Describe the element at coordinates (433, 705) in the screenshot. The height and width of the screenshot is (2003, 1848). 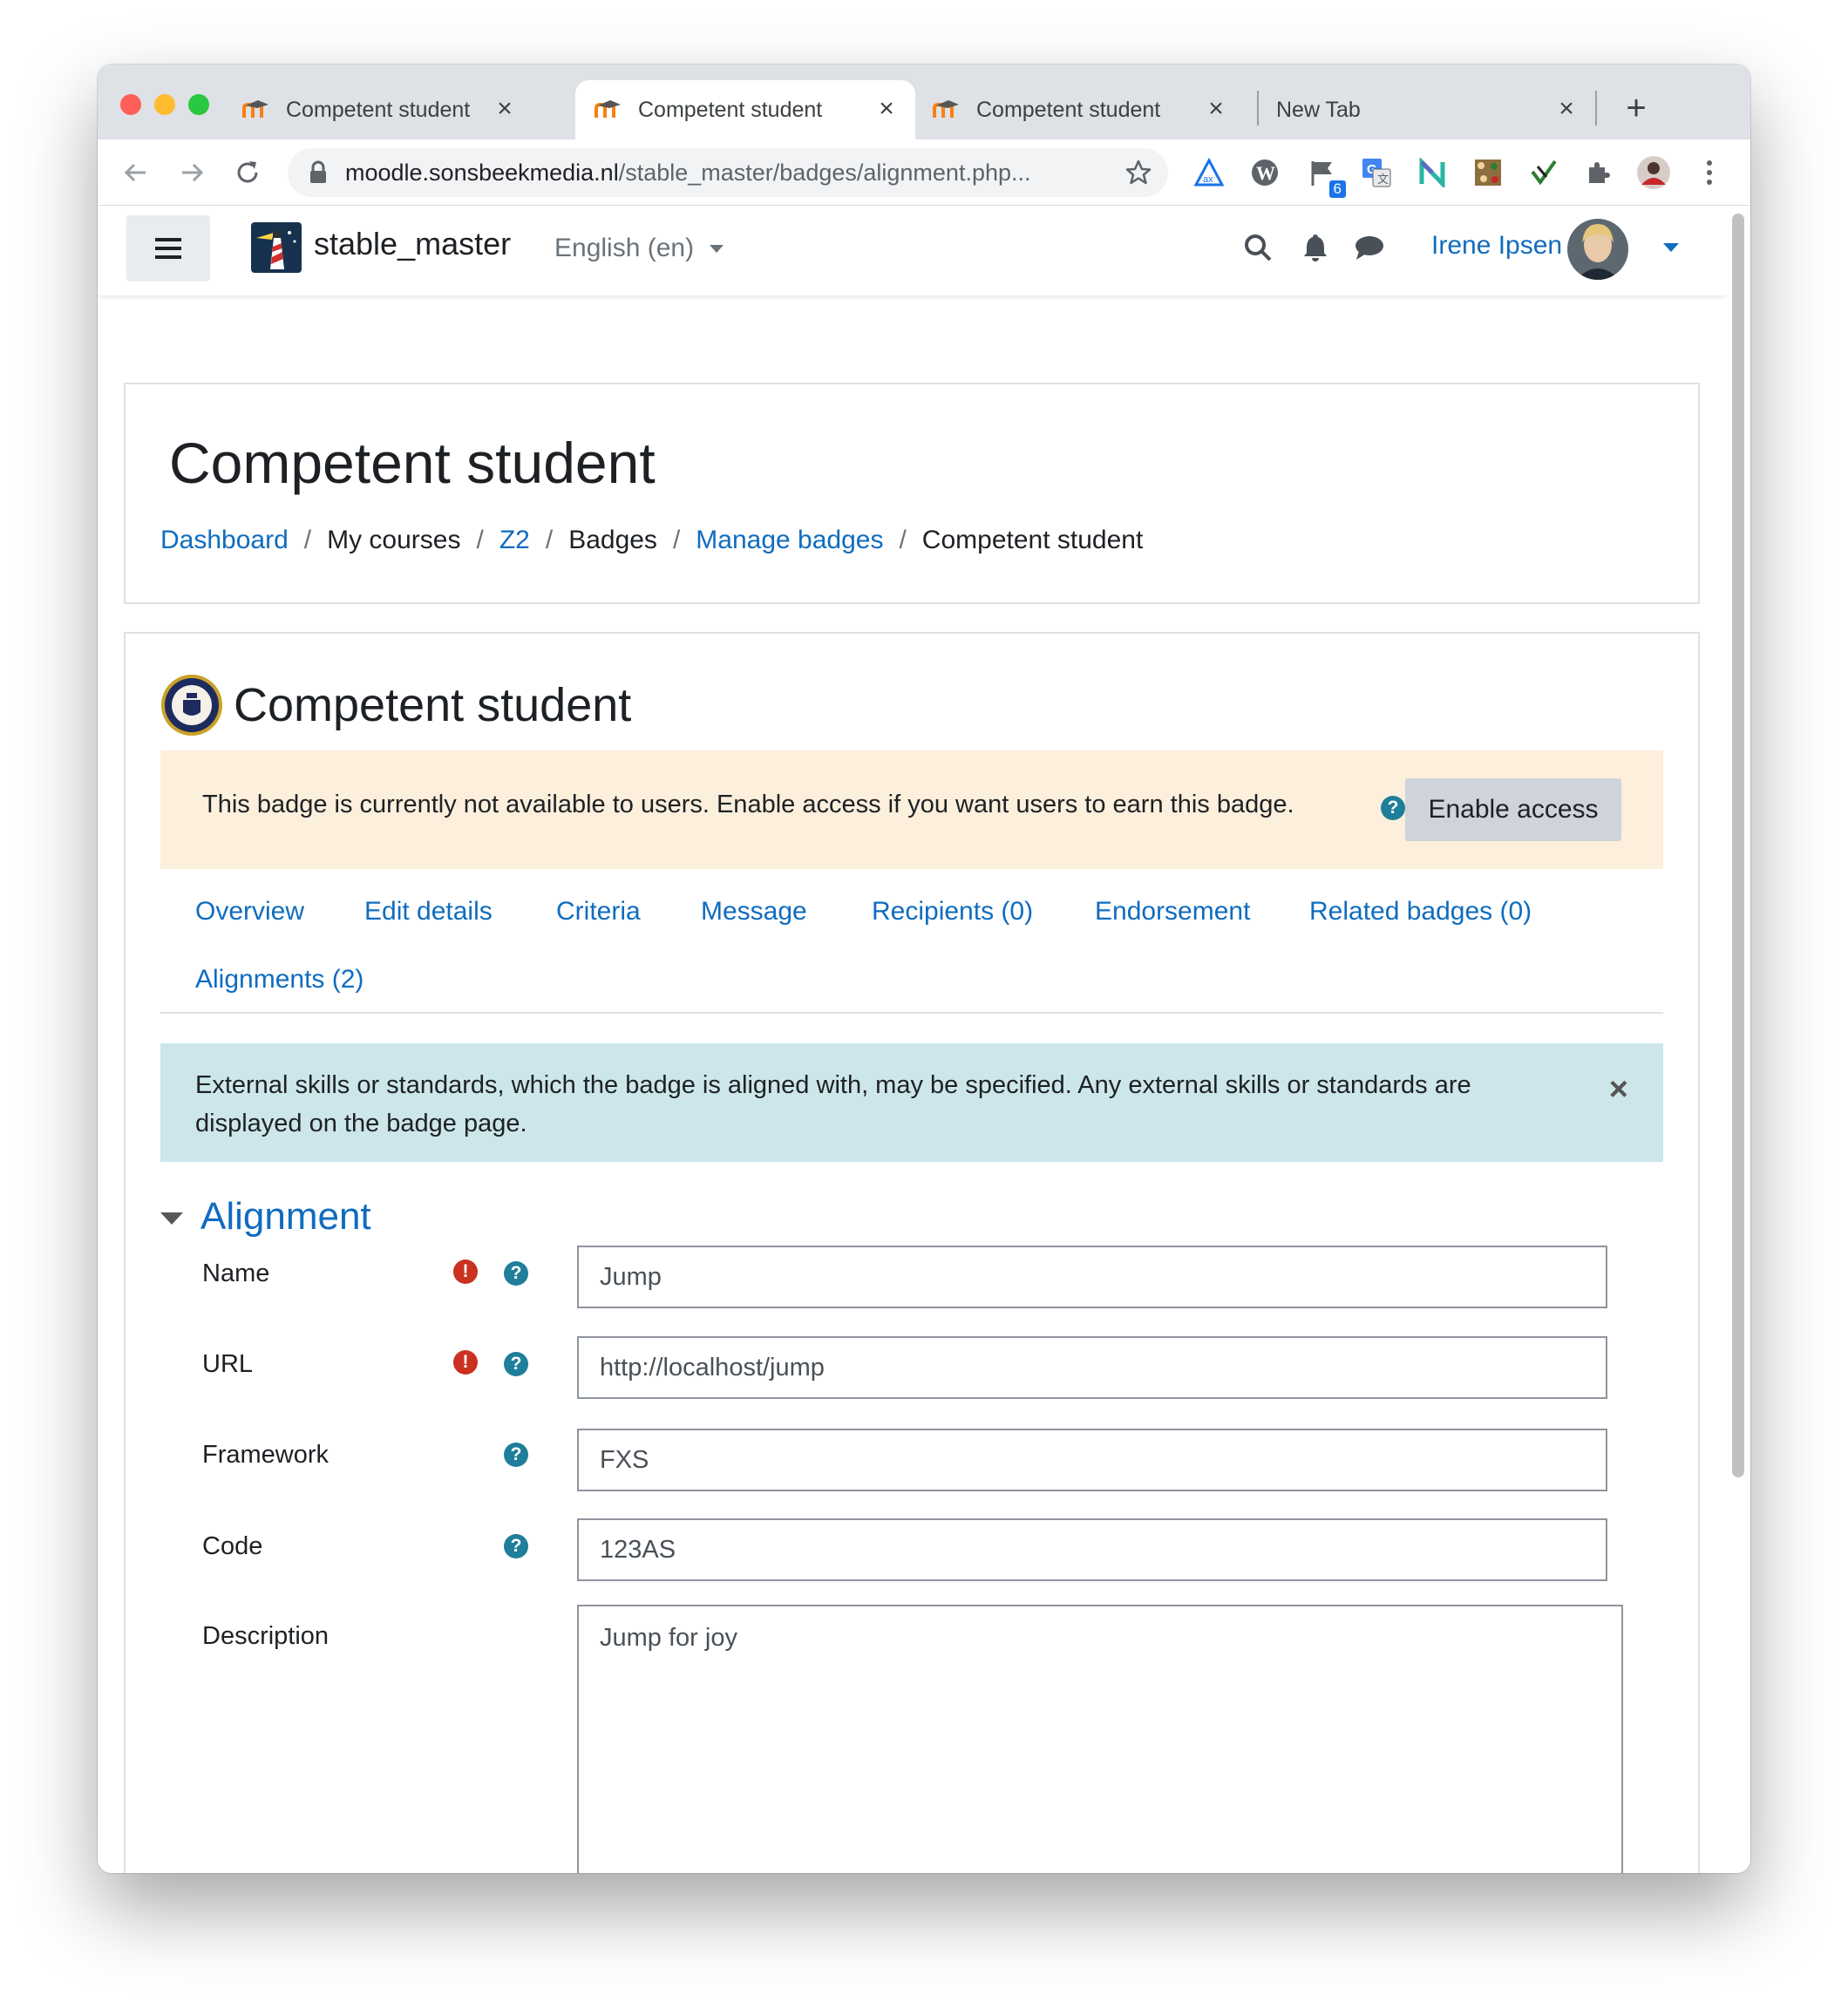
I see `badge-title: Competent student` at that location.